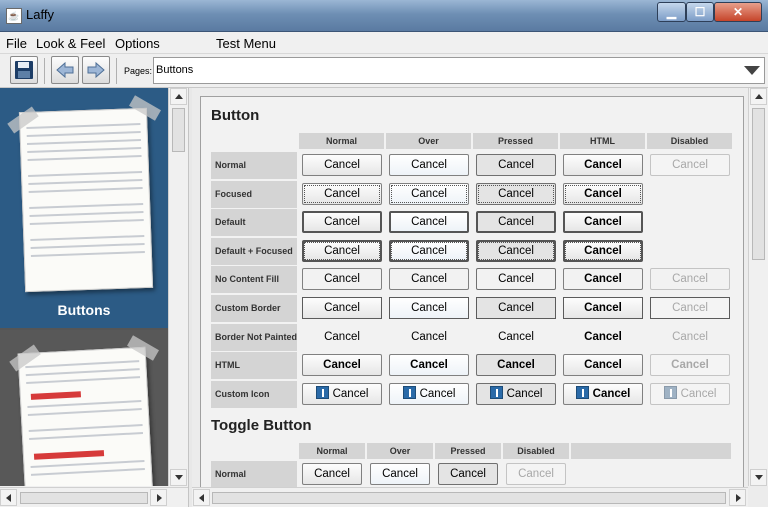  I want to click on close-button: ✕, so click(738, 12).